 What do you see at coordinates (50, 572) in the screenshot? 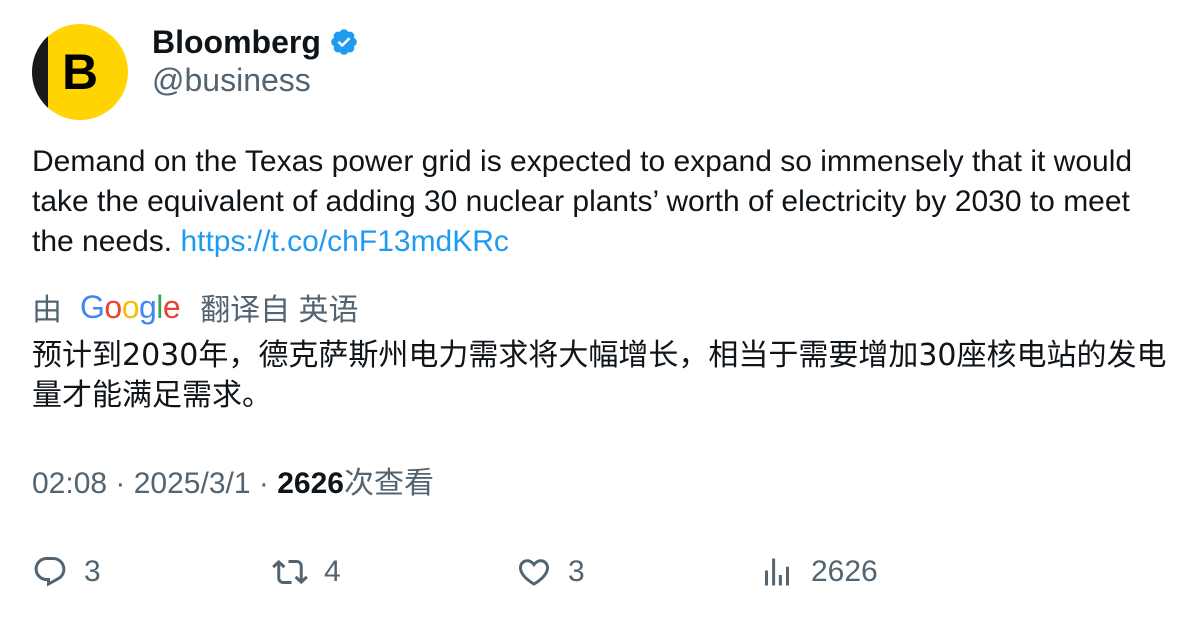
I see `reply-icon` at bounding box center [50, 572].